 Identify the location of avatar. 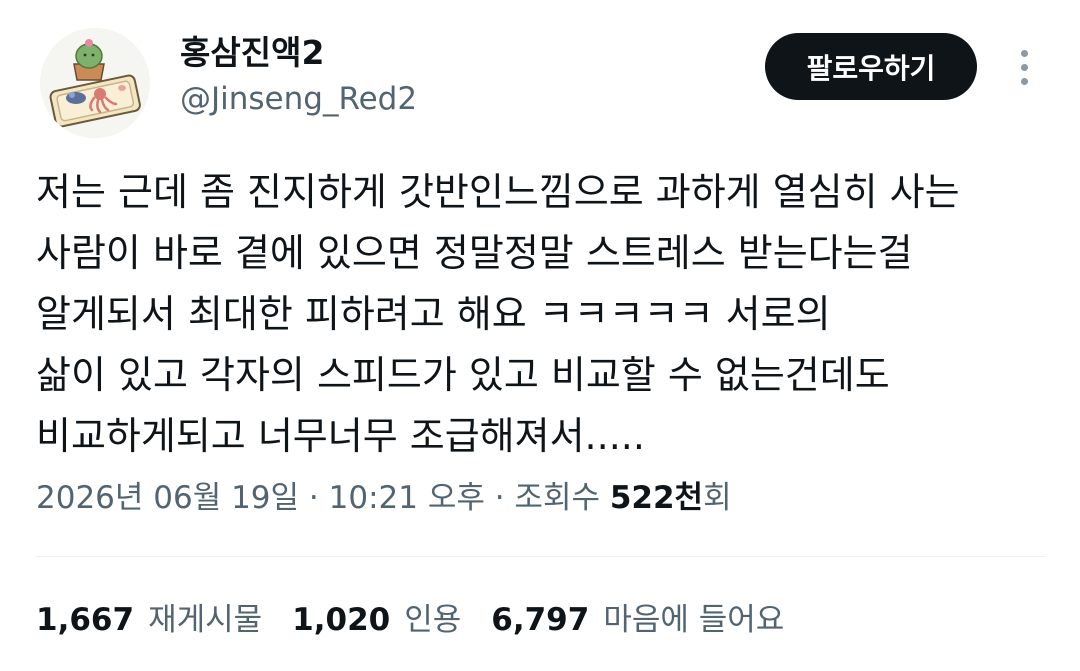
(95, 83).